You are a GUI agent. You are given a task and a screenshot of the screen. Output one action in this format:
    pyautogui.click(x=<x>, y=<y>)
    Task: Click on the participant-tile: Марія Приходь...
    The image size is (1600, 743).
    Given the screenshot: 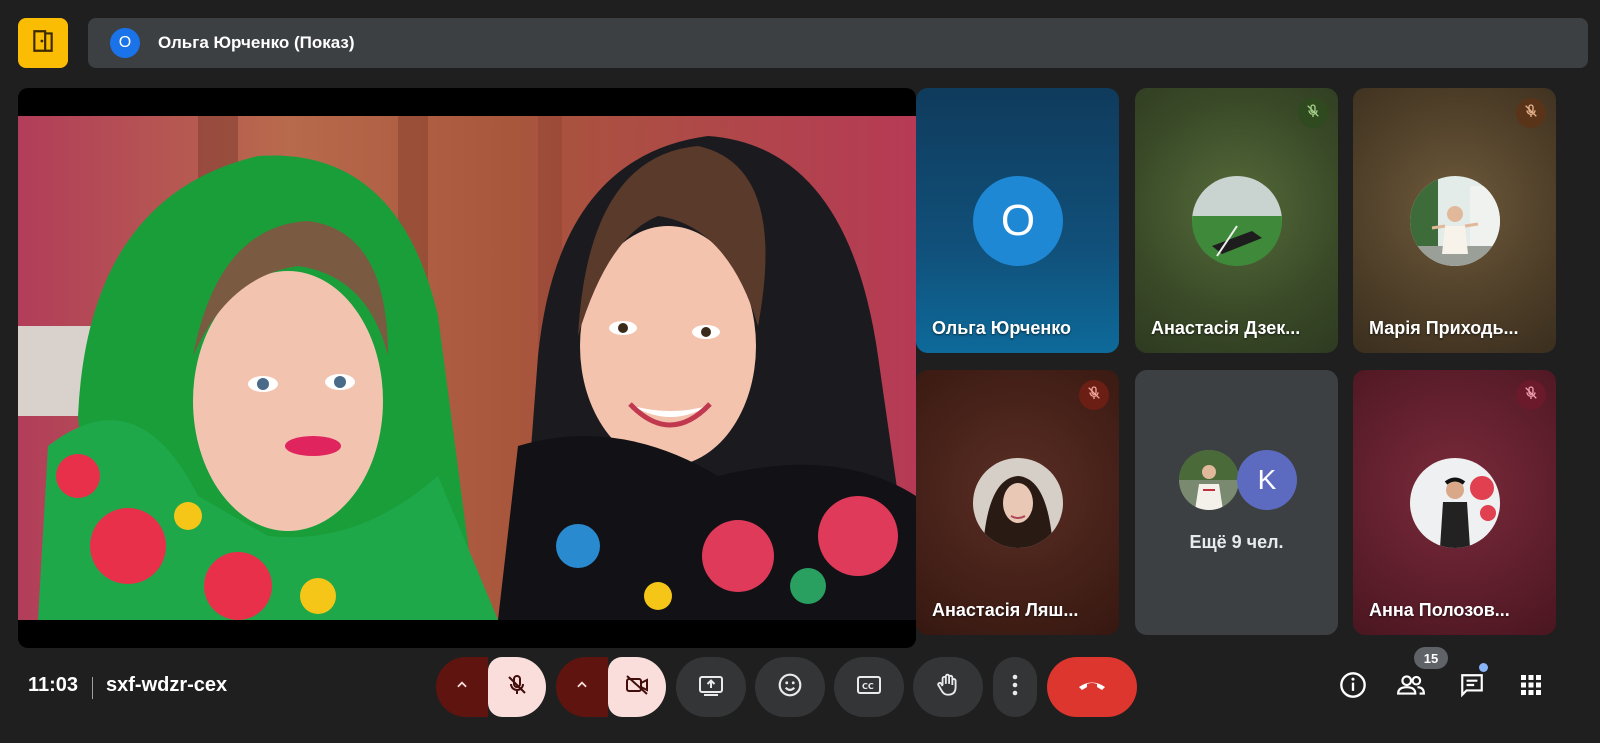 What is the action you would take?
    pyautogui.click(x=1454, y=220)
    